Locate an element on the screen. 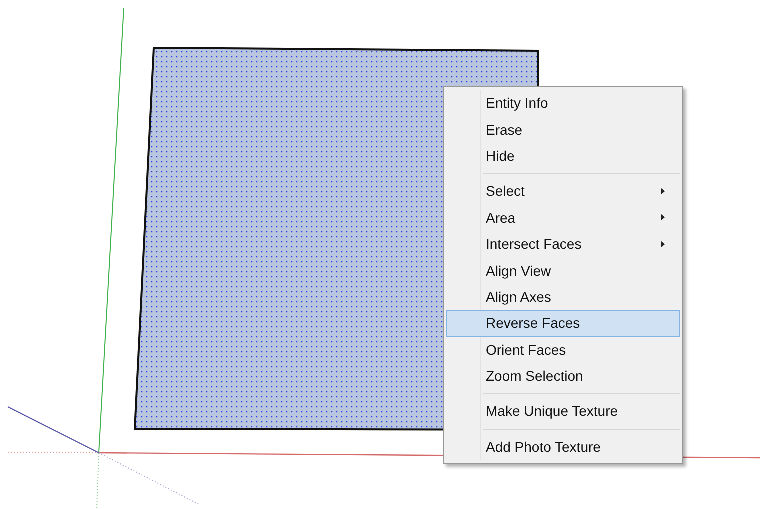 This screenshot has width=760, height=509. menu-item: Zoom Selection is located at coordinates (563, 376).